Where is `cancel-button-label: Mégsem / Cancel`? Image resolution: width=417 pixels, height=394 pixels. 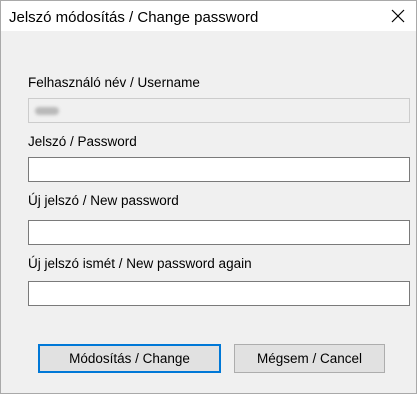 cancel-button-label: Mégsem / Cancel is located at coordinates (309, 358).